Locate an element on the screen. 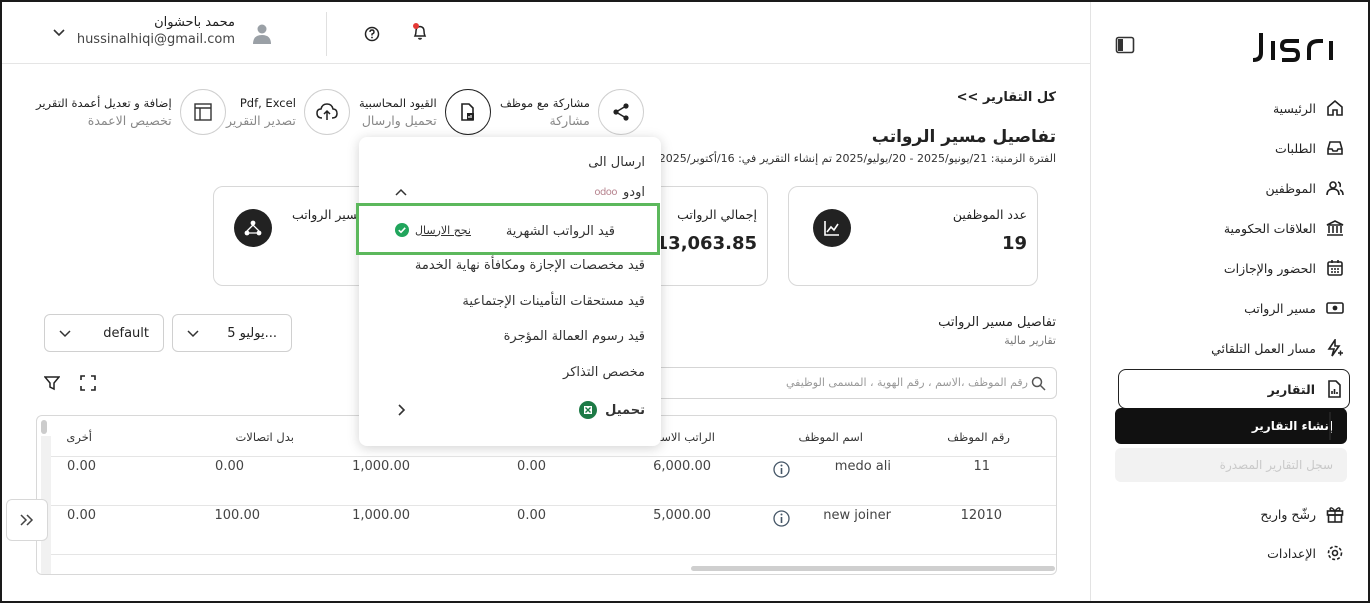 This screenshot has height=603, width=1370. leave-eos-provision-entry: قيد مخصصات الإجازة ومكافأة نهاية الخدمة is located at coordinates (530, 265).